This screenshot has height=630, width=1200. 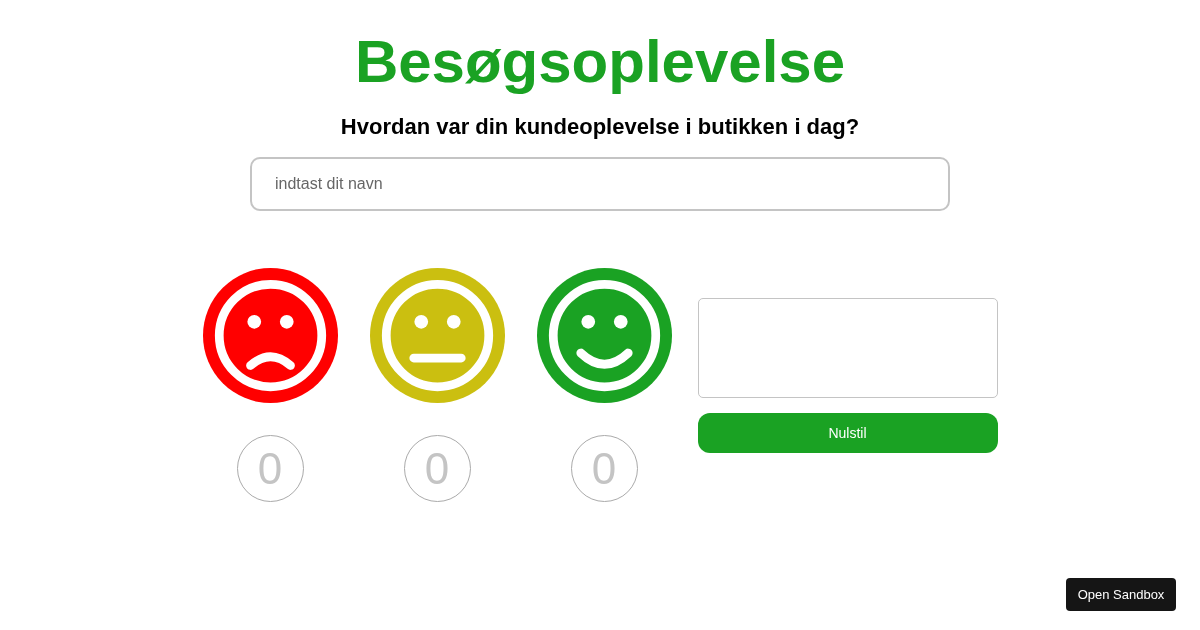 I want to click on name-input-field: indtast dit navn, so click(x=600, y=184).